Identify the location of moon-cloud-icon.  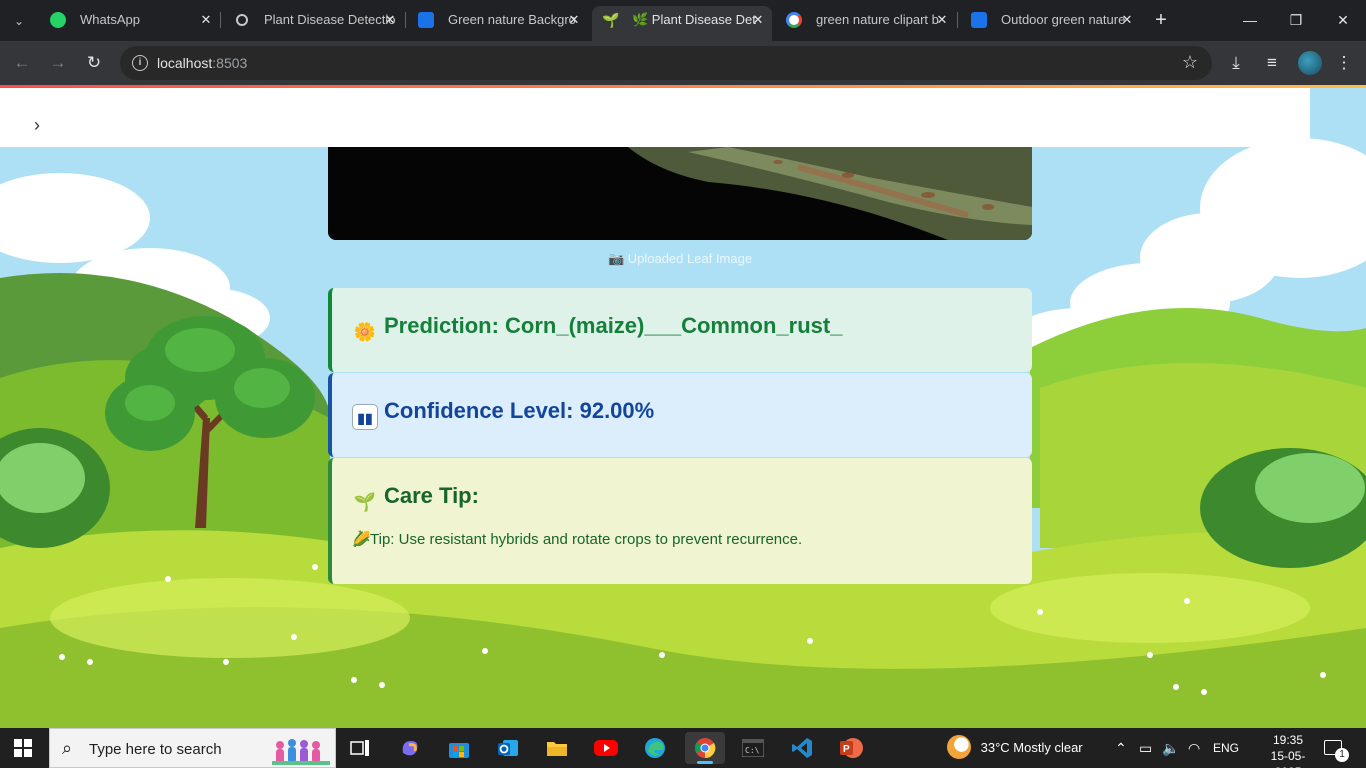
(959, 747).